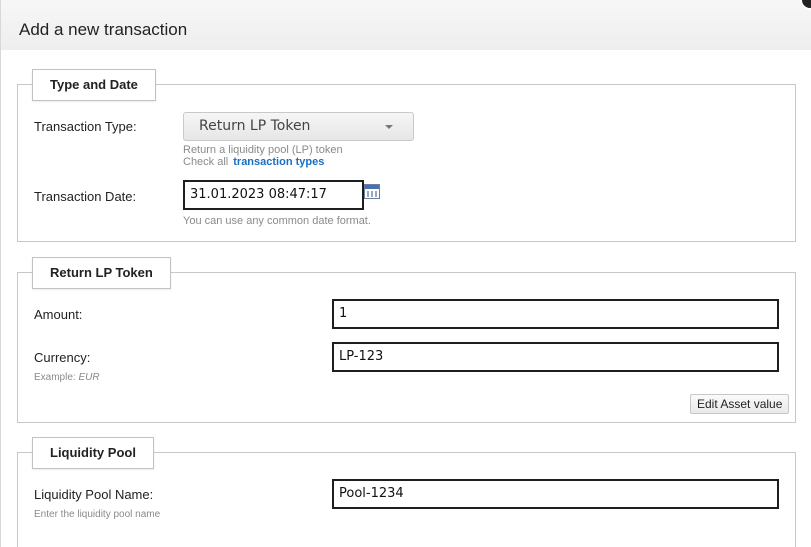 This screenshot has width=811, height=547. What do you see at coordinates (101, 273) in the screenshot?
I see `return-lp-token-legend: Return LP Token` at bounding box center [101, 273].